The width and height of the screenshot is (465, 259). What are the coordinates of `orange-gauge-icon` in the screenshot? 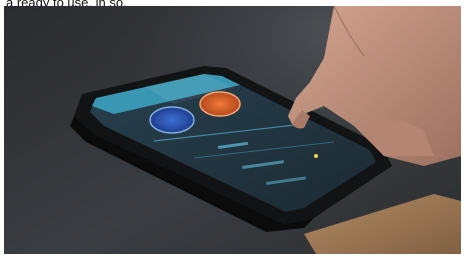 It's located at (220, 104).